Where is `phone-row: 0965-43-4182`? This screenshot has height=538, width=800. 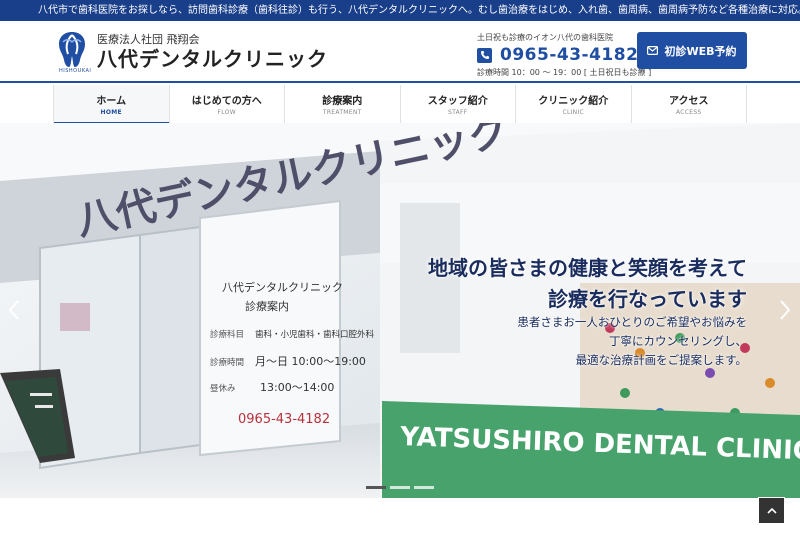
phone-row: 0965-43-4182 is located at coordinates (564, 55).